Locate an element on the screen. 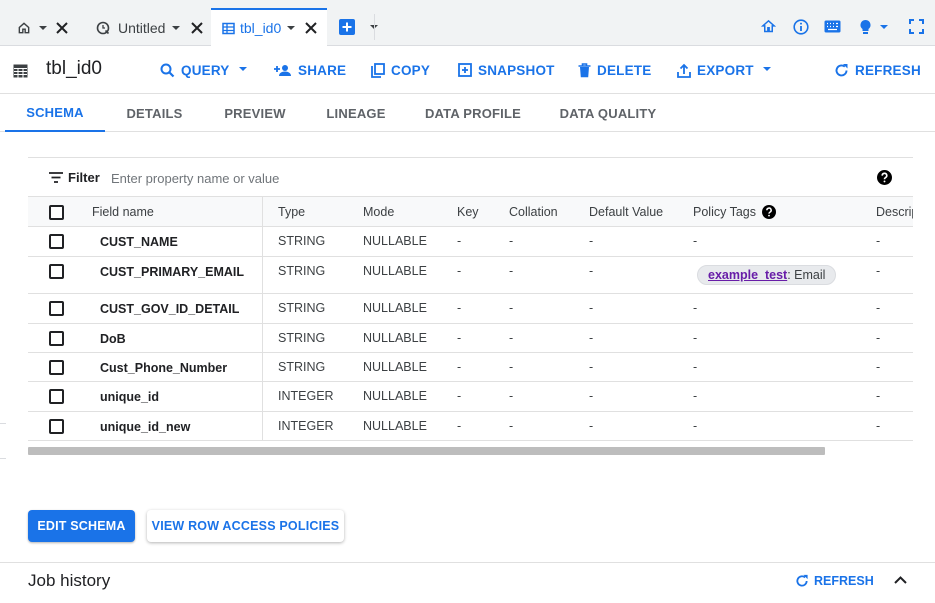 The image size is (935, 603). trash-icon is located at coordinates (584, 69).